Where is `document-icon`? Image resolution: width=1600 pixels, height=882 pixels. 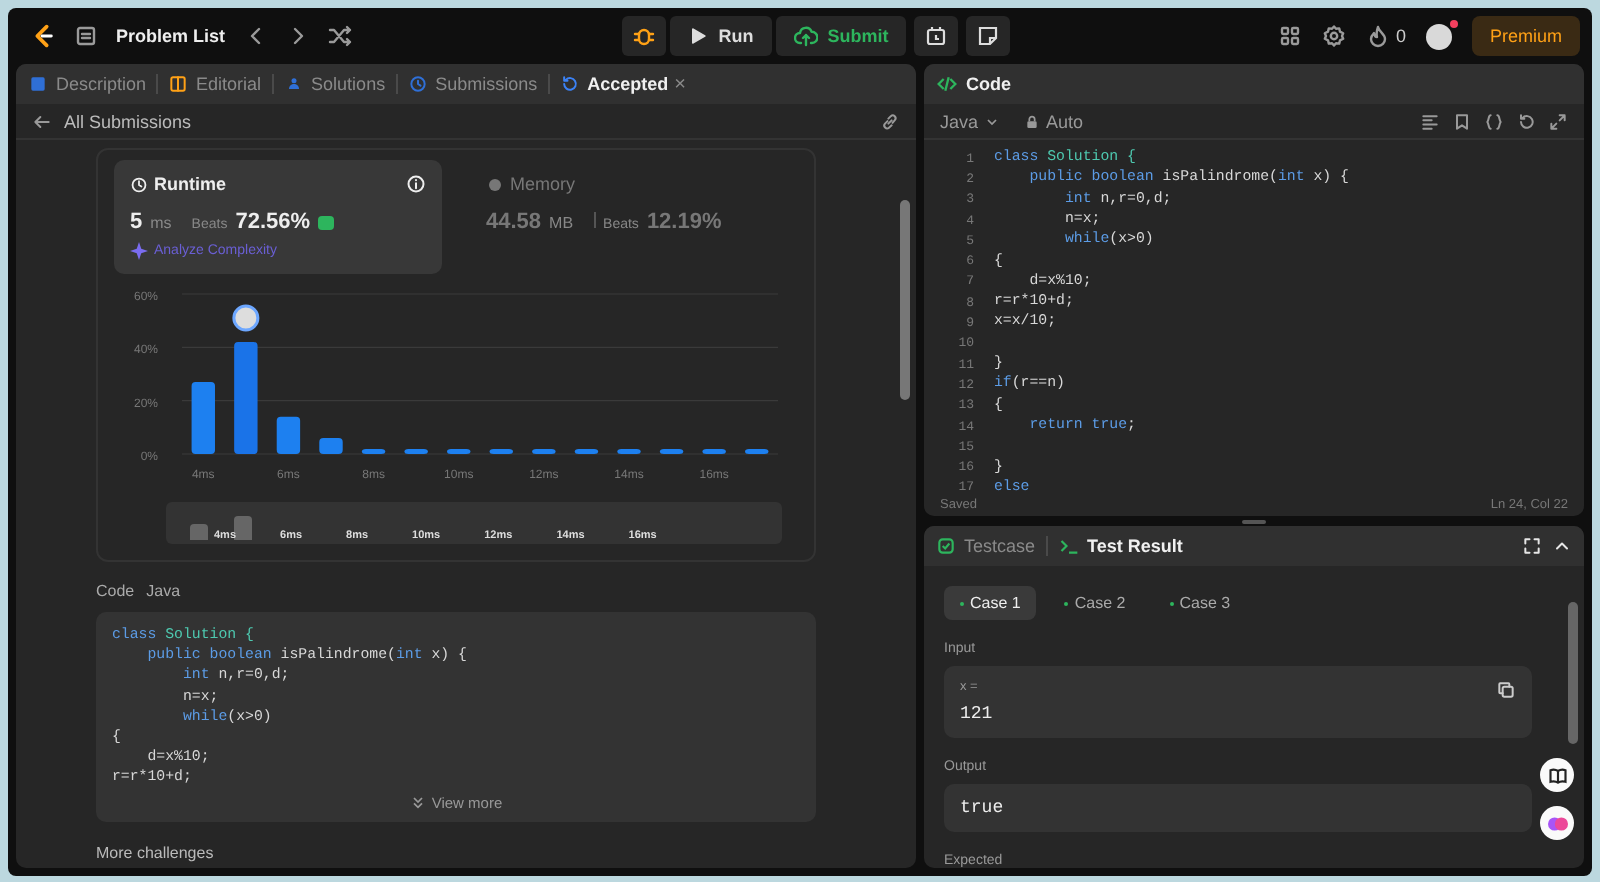
document-icon is located at coordinates (38, 84).